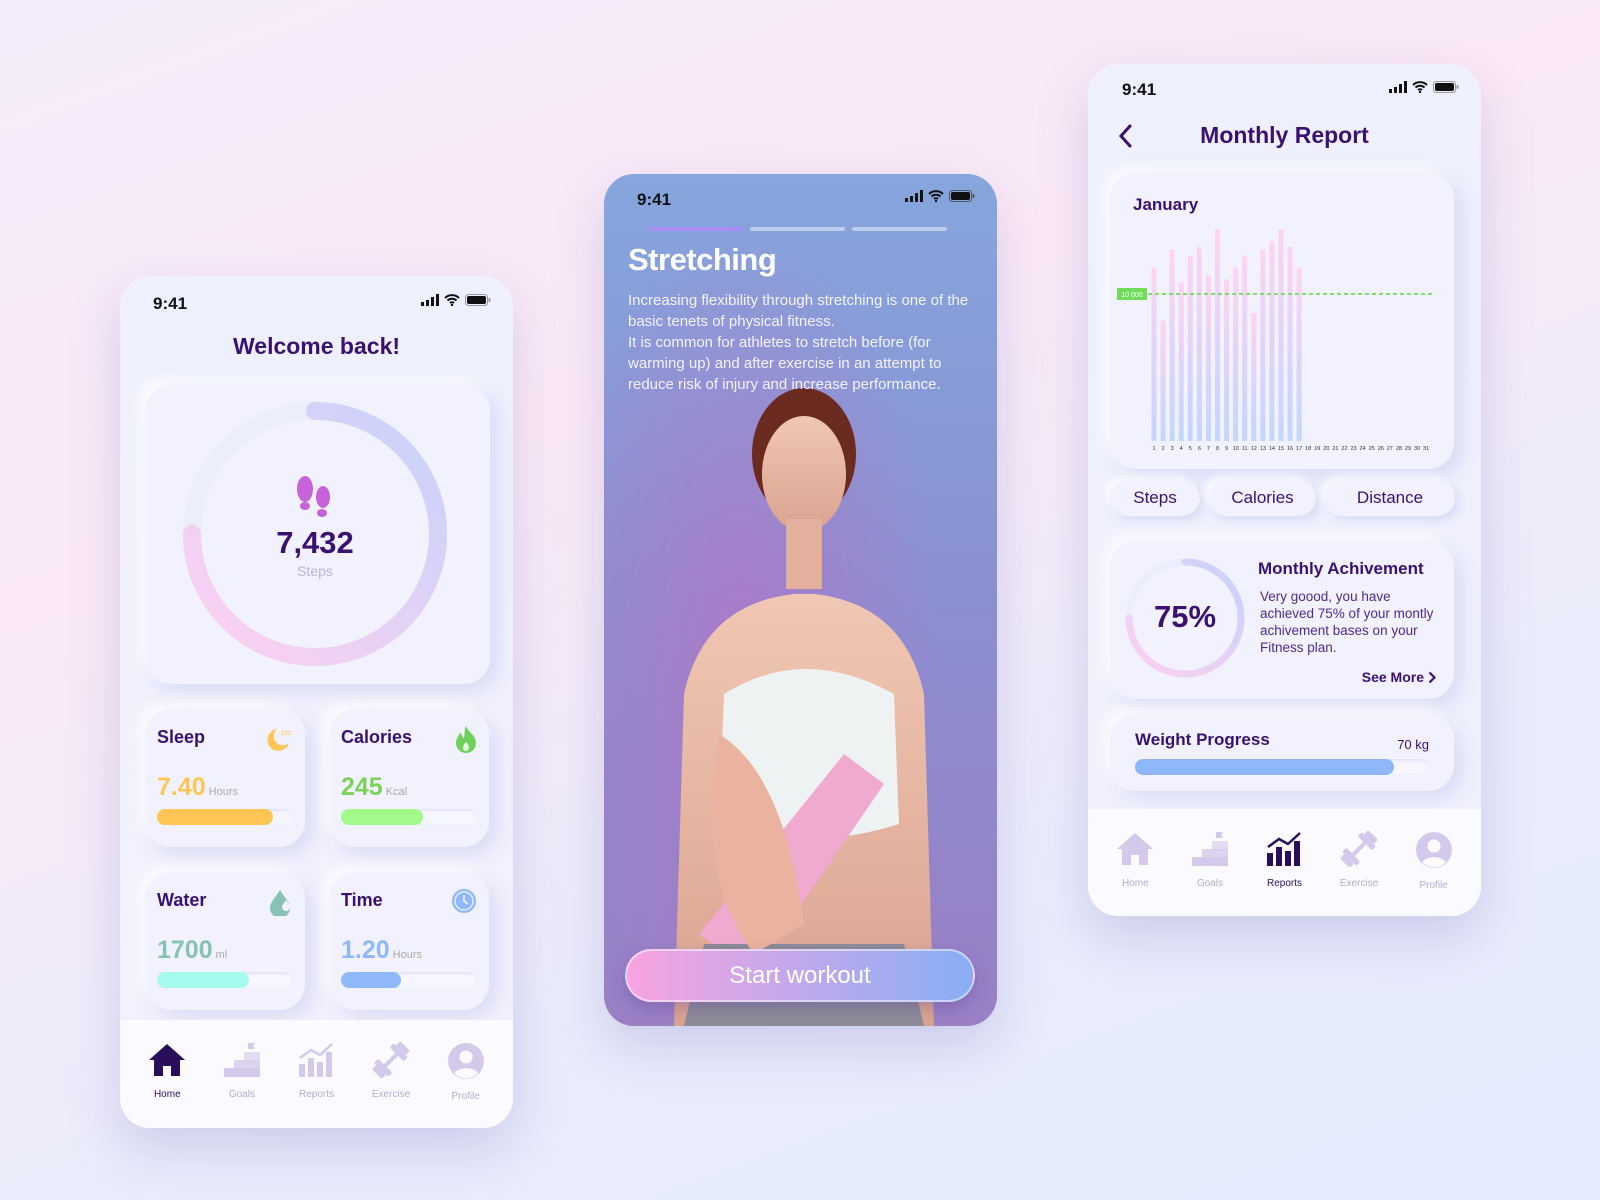 The width and height of the screenshot is (1600, 1200). I want to click on nav-label: Home, so click(1135, 883).